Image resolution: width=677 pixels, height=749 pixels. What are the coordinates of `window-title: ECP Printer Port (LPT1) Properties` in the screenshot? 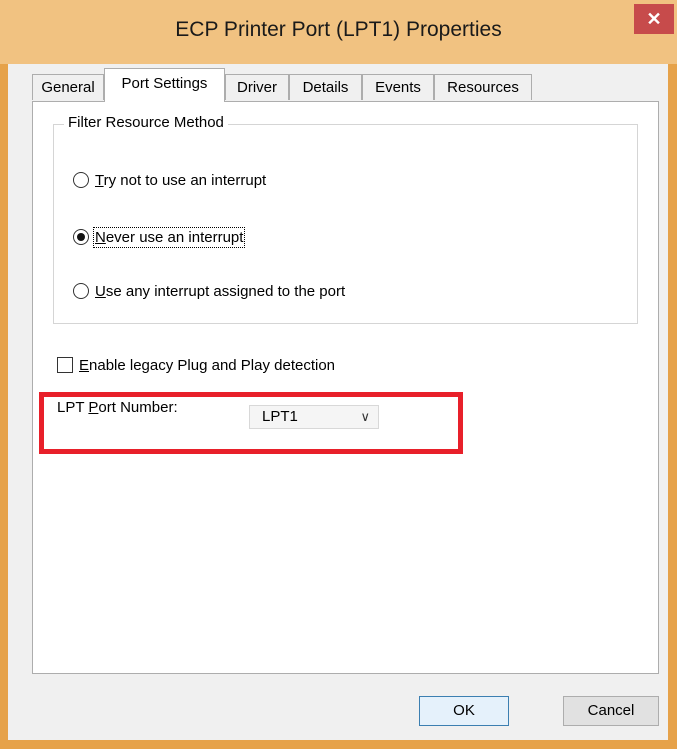 It's located at (338, 29).